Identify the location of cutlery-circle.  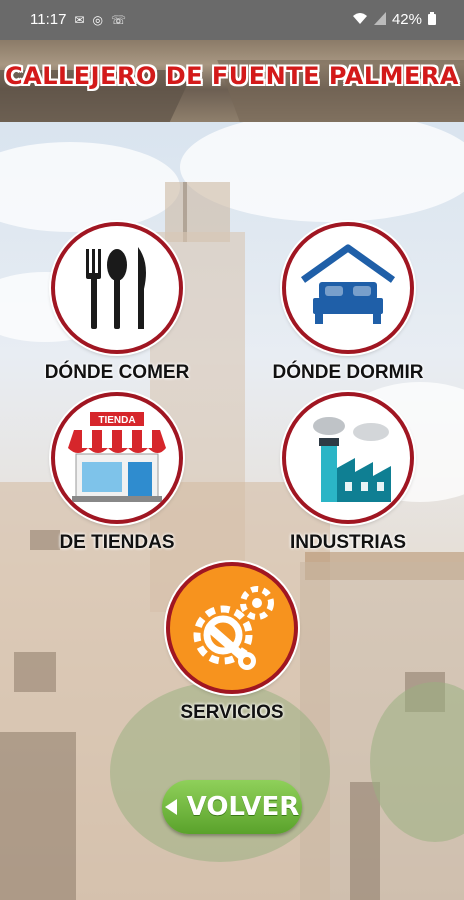
(117, 288).